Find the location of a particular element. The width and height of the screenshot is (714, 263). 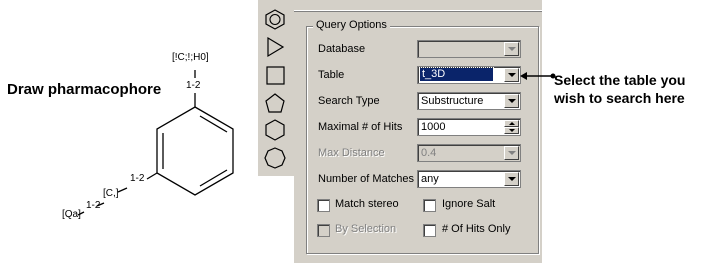

max-hits-spinner: 1000 is located at coordinates (469, 127).